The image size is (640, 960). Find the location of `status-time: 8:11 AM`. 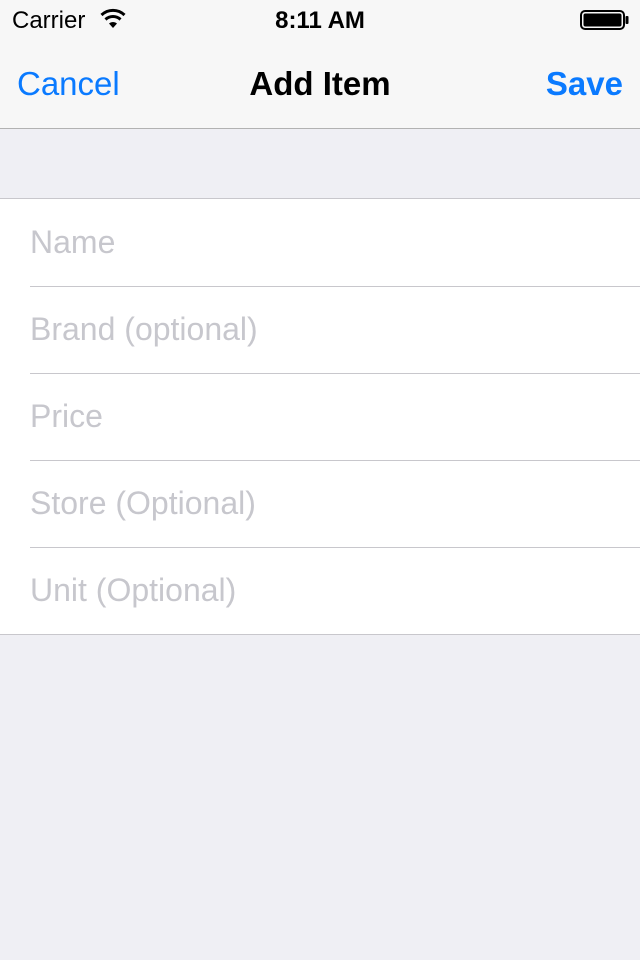

status-time: 8:11 AM is located at coordinates (320, 20).